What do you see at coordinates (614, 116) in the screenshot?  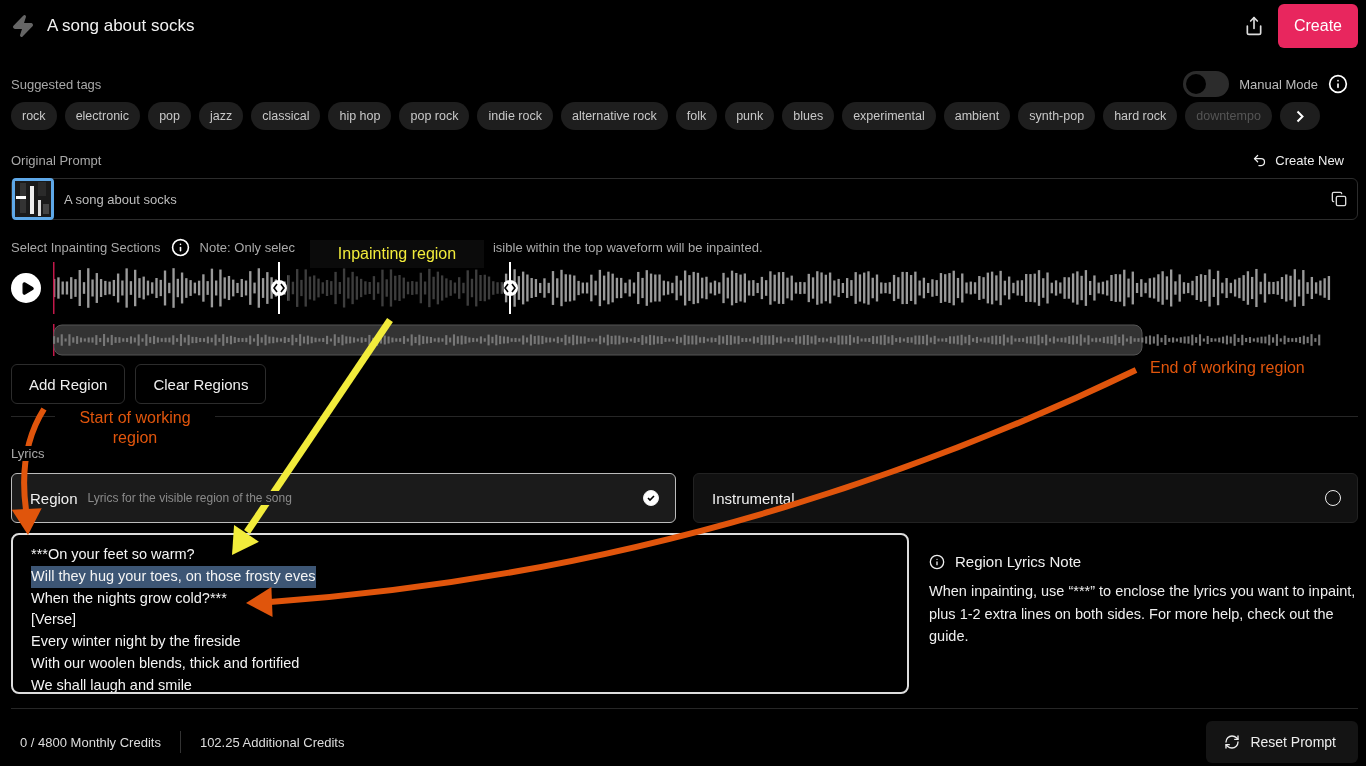 I see `tag-chip: alternative rock` at bounding box center [614, 116].